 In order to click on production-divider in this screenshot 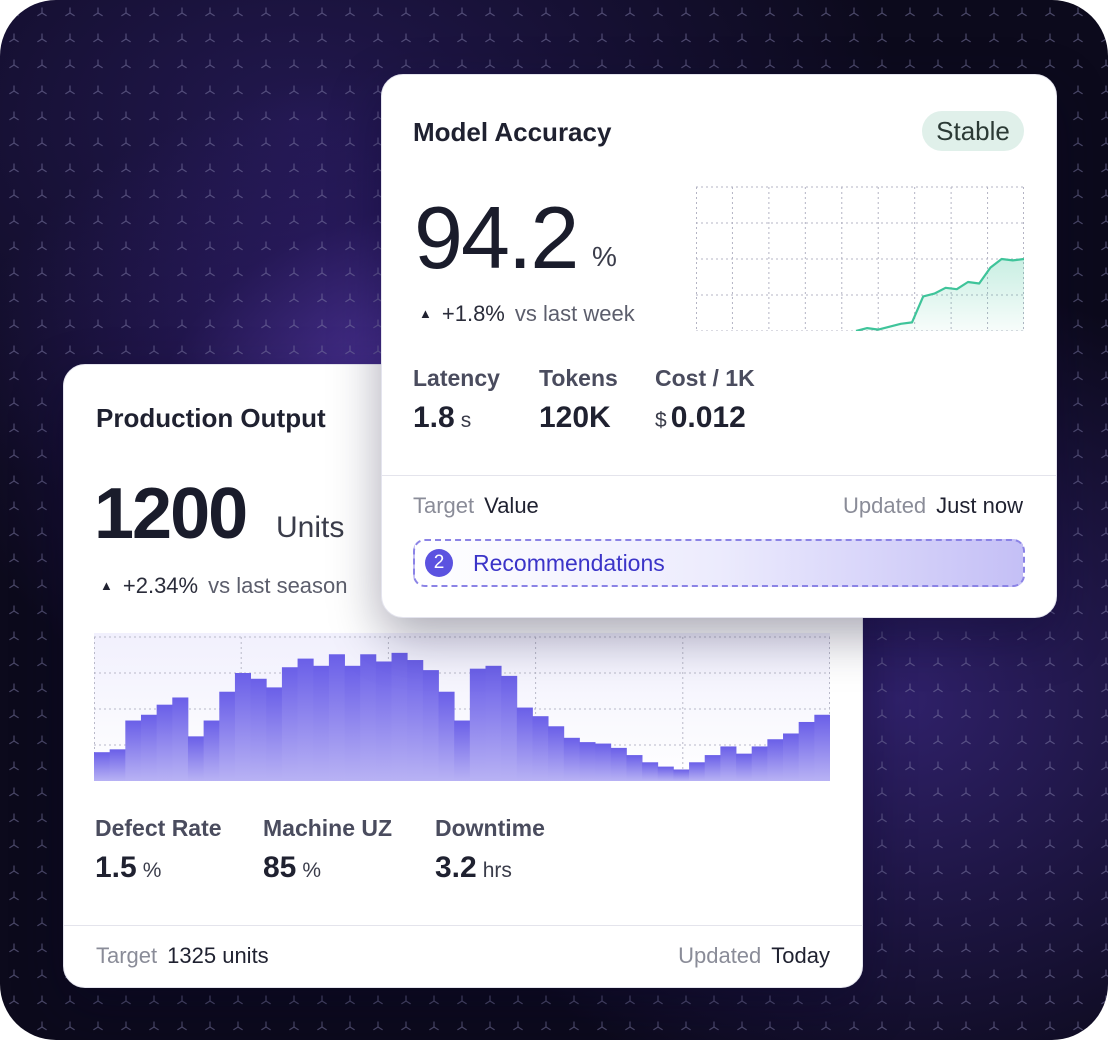, I will do `click(463, 925)`.